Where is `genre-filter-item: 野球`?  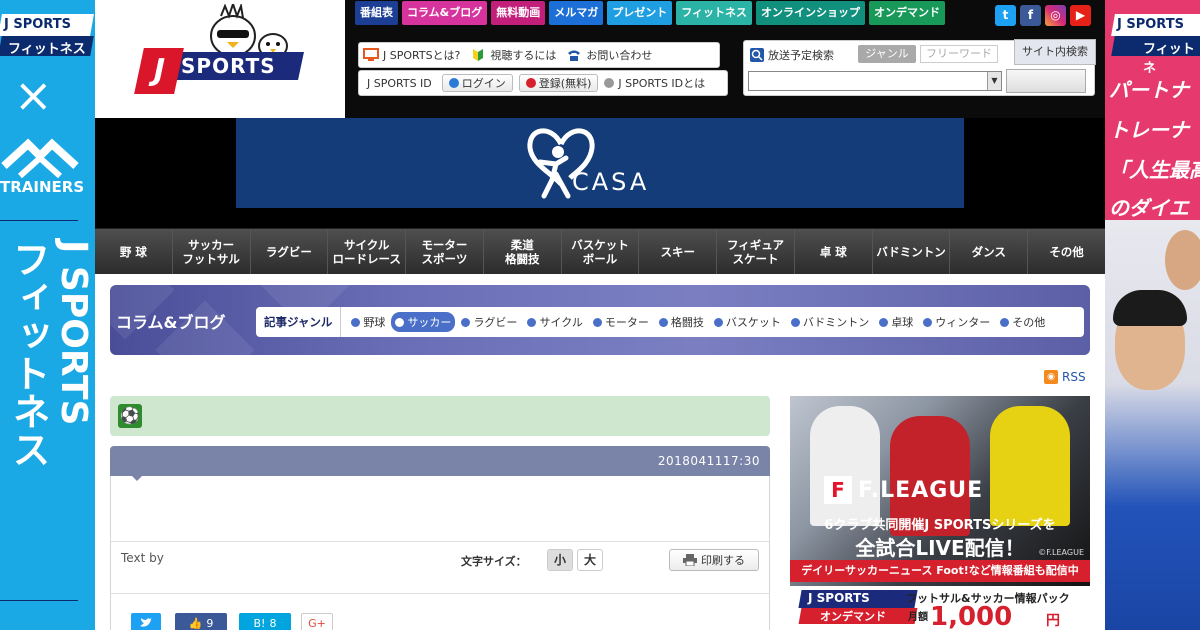
genre-filter-item: 野球 is located at coordinates (368, 322).